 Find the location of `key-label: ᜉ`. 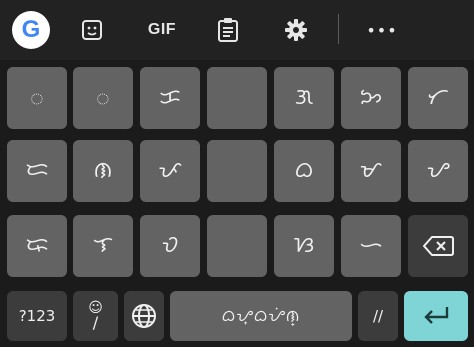

key-label: ᜉ is located at coordinates (170, 170).